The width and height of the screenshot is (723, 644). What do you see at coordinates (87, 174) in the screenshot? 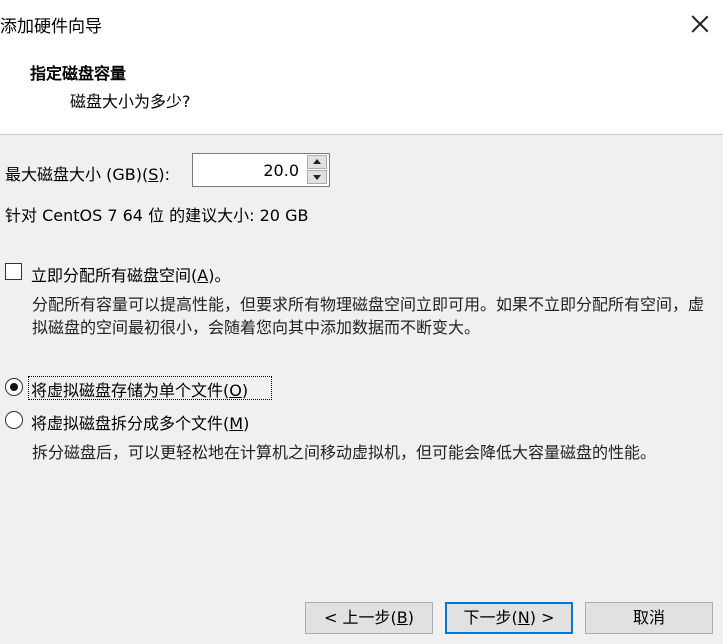
I see `disk-size-label: 最大磁盘大小 (GB)(S):` at bounding box center [87, 174].